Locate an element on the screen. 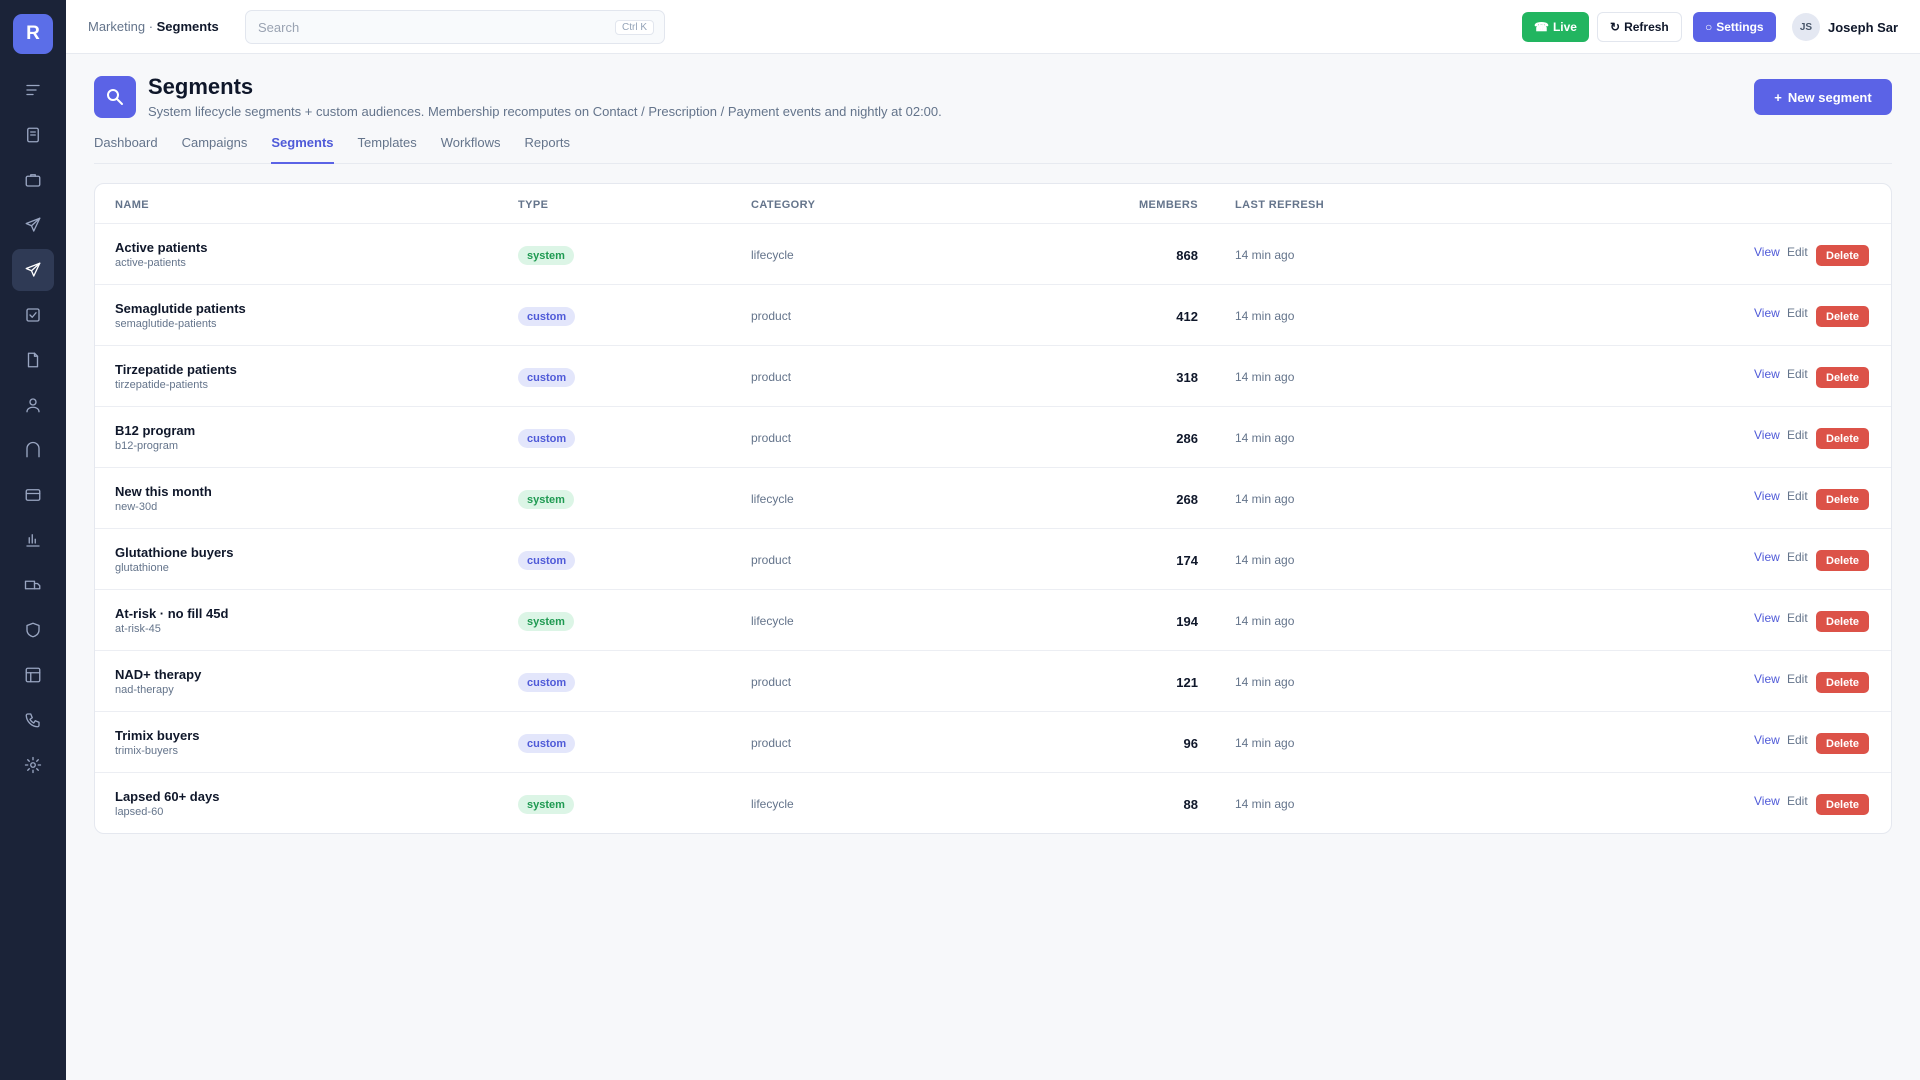  tab-templates: Templates is located at coordinates (387, 149).